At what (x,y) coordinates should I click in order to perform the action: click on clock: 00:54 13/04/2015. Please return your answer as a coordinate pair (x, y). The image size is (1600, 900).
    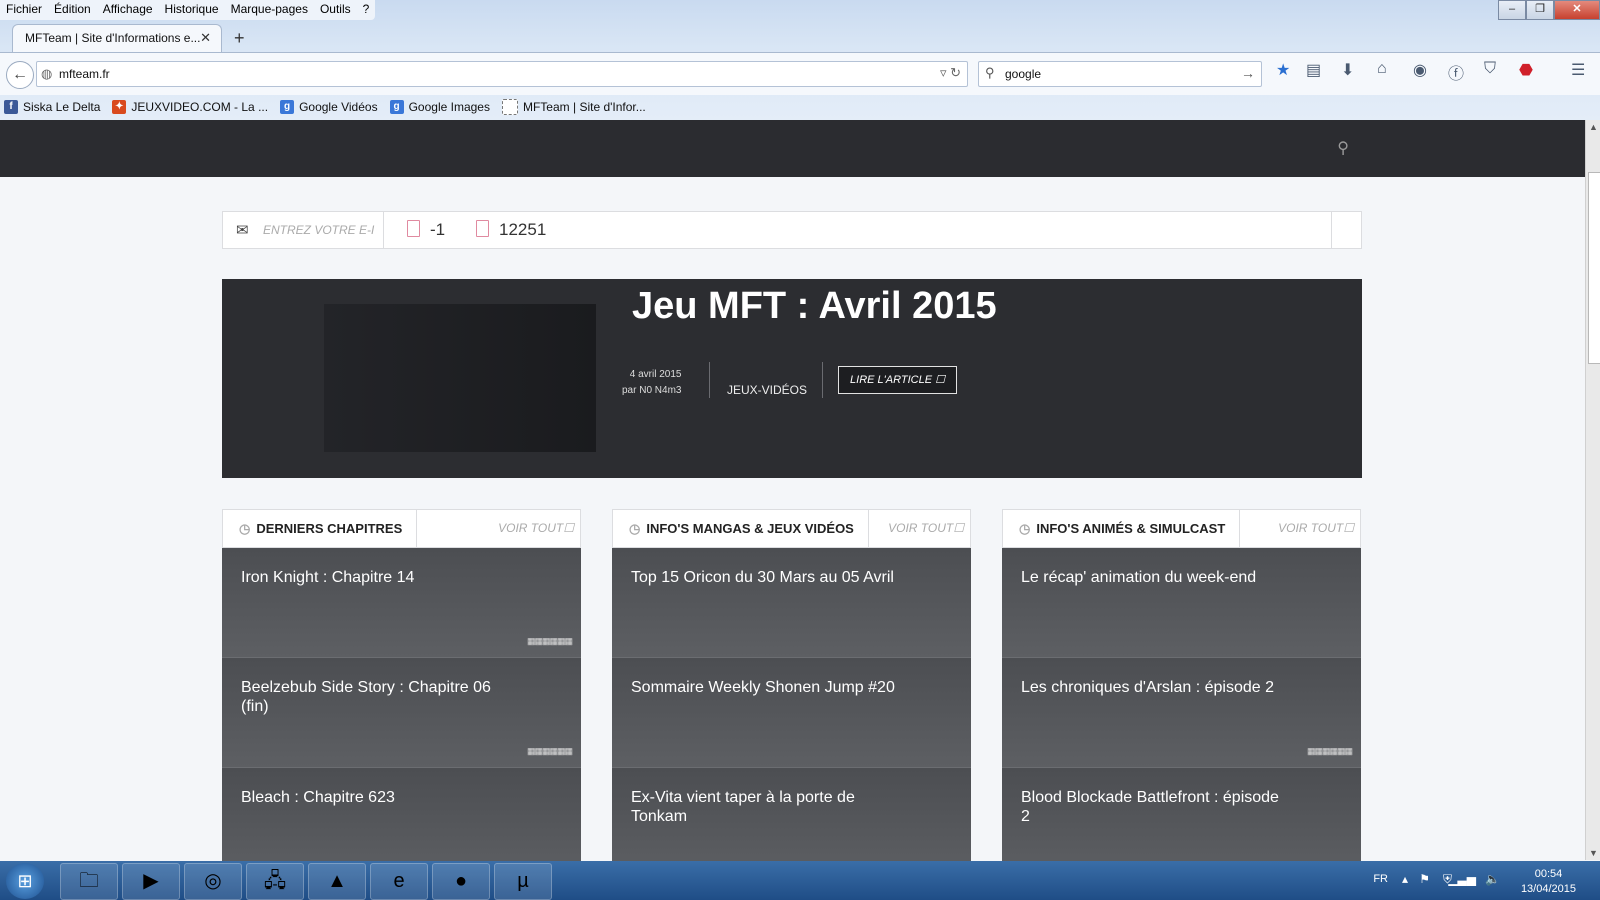
    Looking at the image, I should click on (1548, 882).